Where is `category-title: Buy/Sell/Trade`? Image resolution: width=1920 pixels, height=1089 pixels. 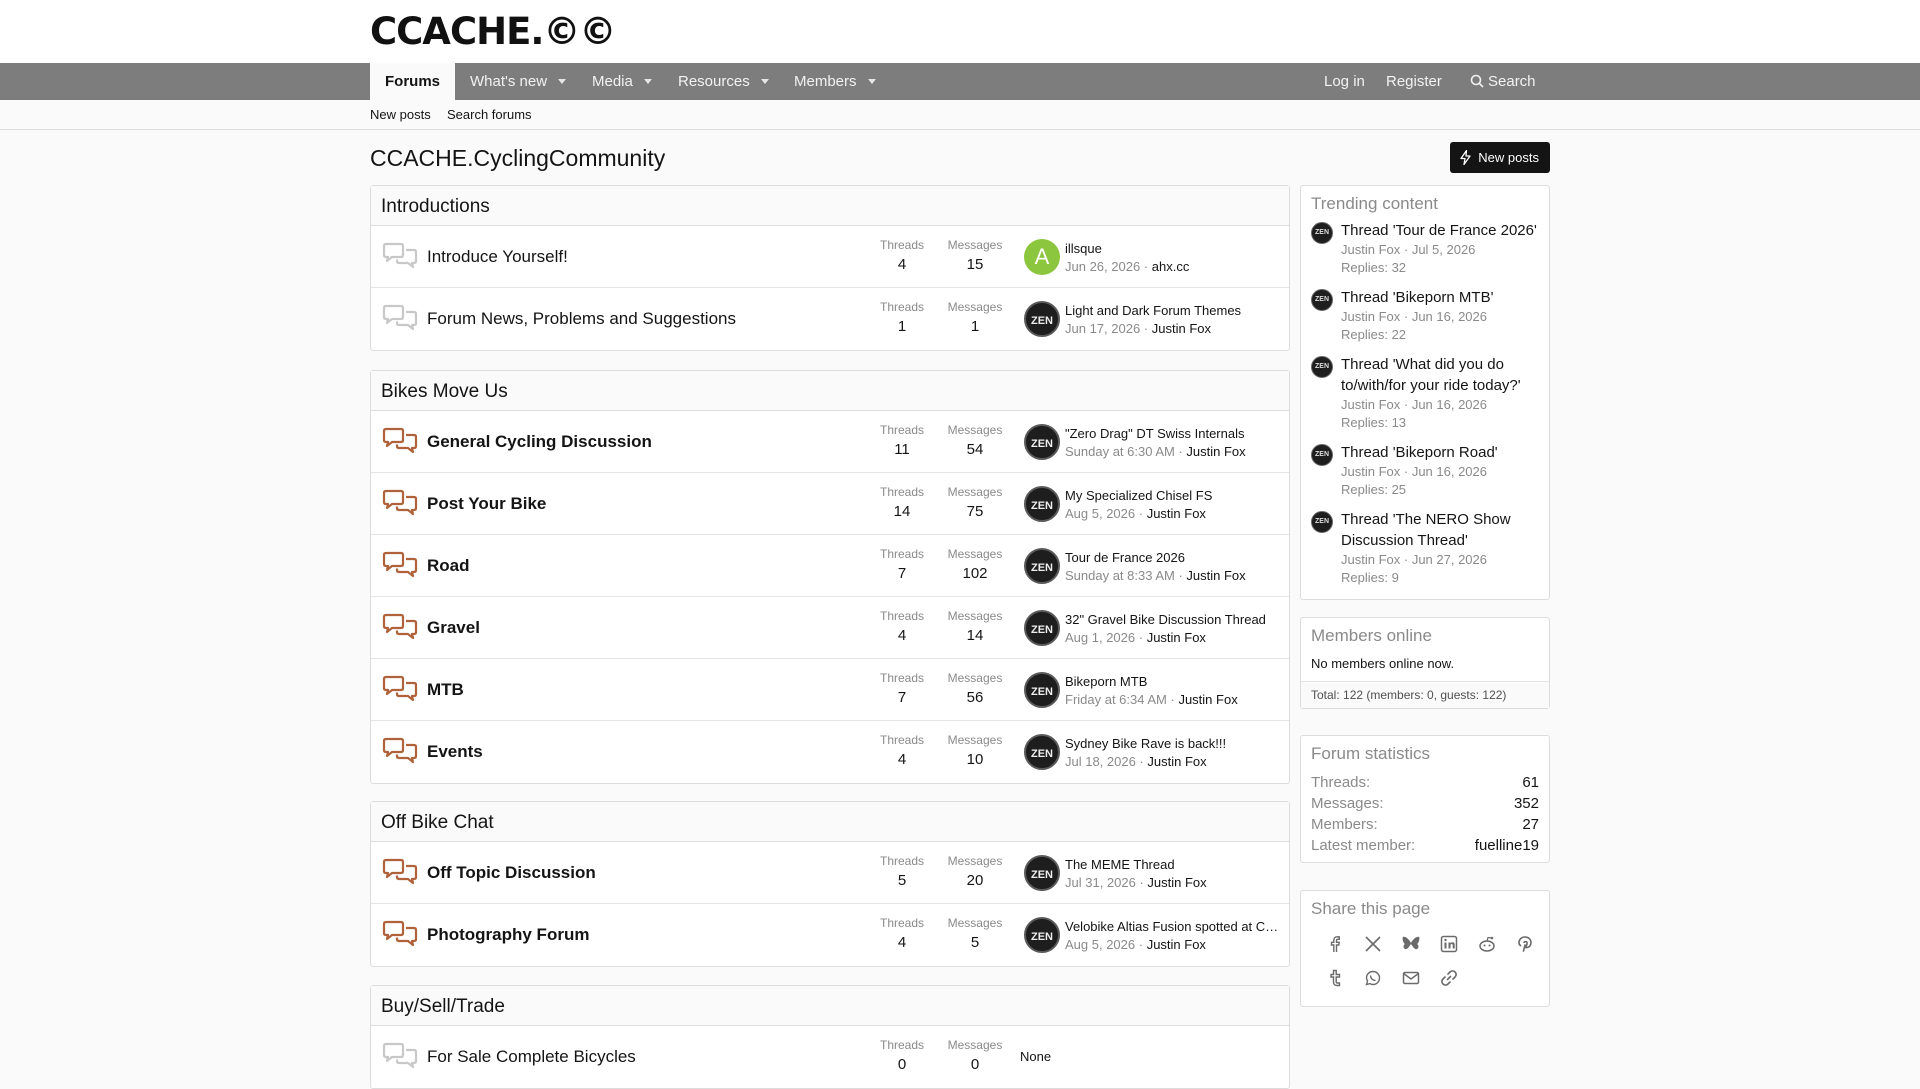
category-title: Buy/Sell/Trade is located at coordinates (830, 1006).